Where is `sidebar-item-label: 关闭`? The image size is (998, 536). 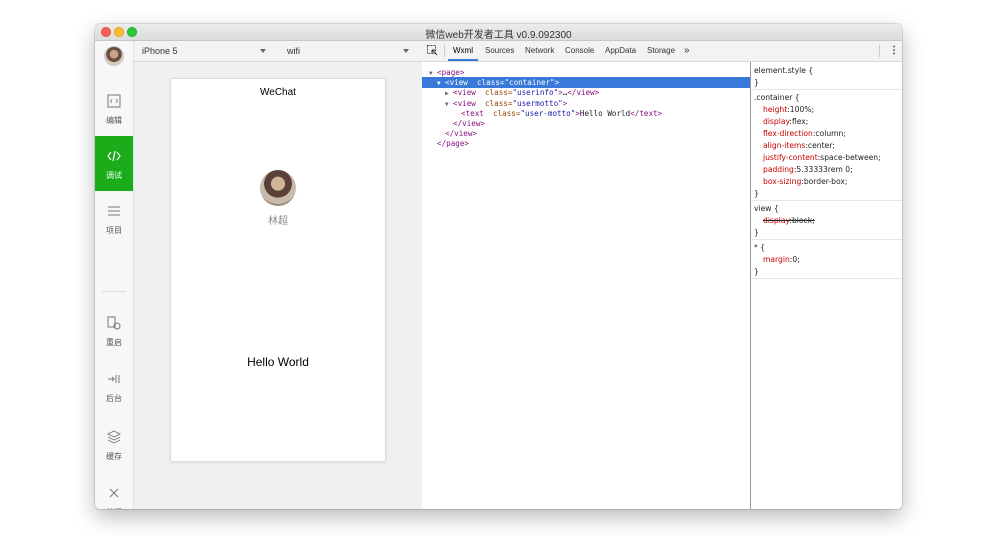 sidebar-item-label: 关闭 is located at coordinates (114, 508).